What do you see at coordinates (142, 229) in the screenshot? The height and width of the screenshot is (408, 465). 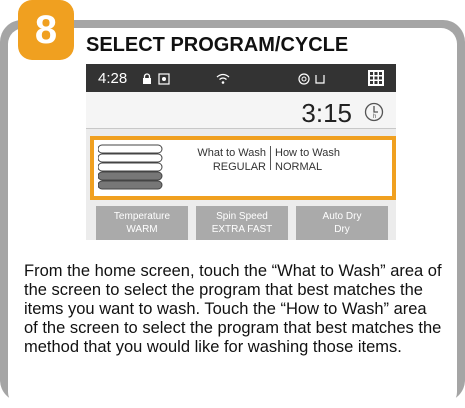 I see `temperature-value: WARM` at bounding box center [142, 229].